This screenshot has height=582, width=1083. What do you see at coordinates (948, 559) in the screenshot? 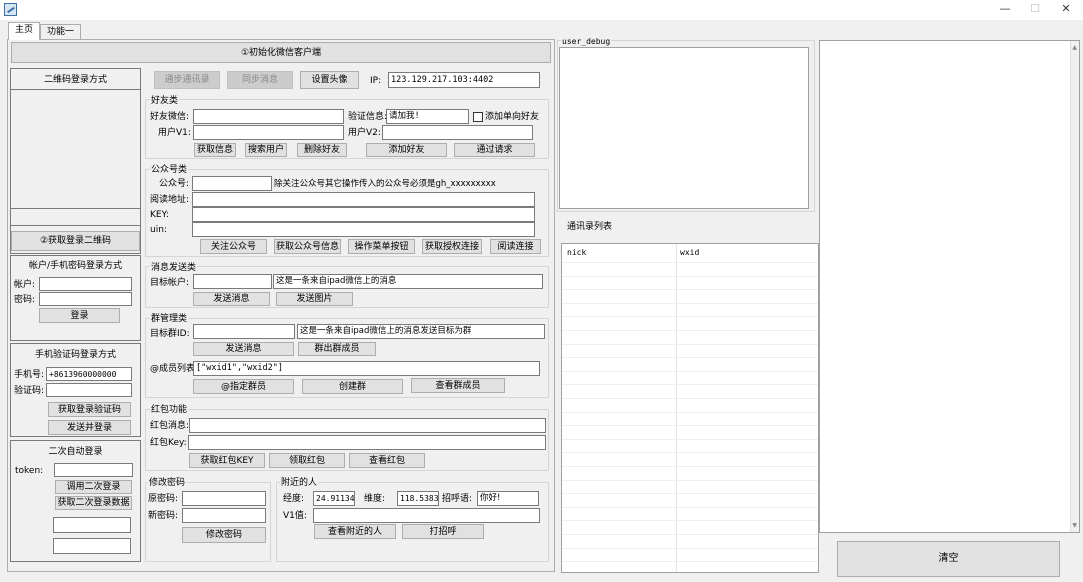
I see `clear-button: 清空` at bounding box center [948, 559].